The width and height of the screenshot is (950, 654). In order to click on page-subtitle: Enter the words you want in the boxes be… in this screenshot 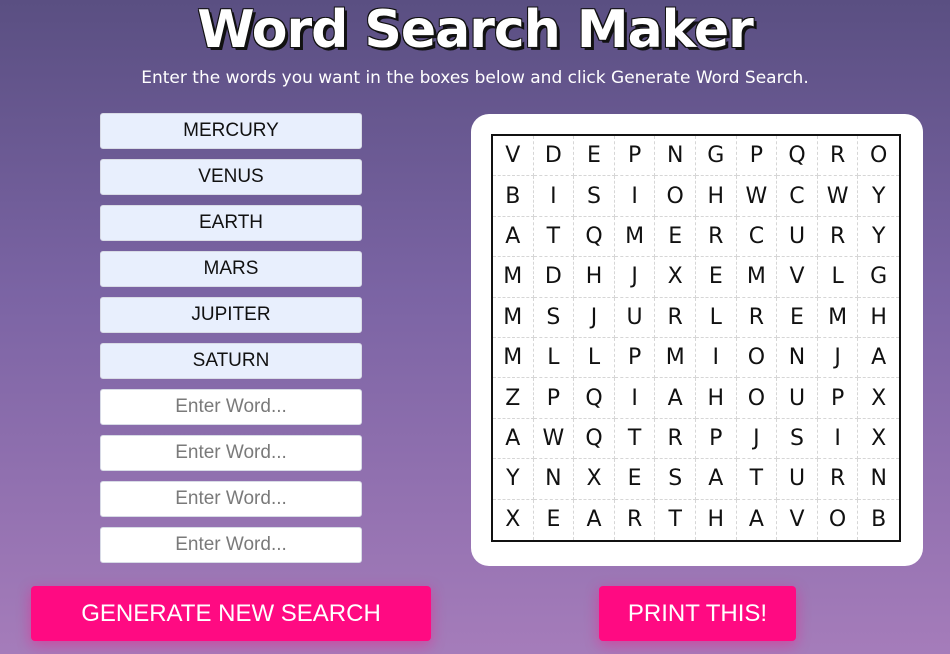, I will do `click(475, 78)`.